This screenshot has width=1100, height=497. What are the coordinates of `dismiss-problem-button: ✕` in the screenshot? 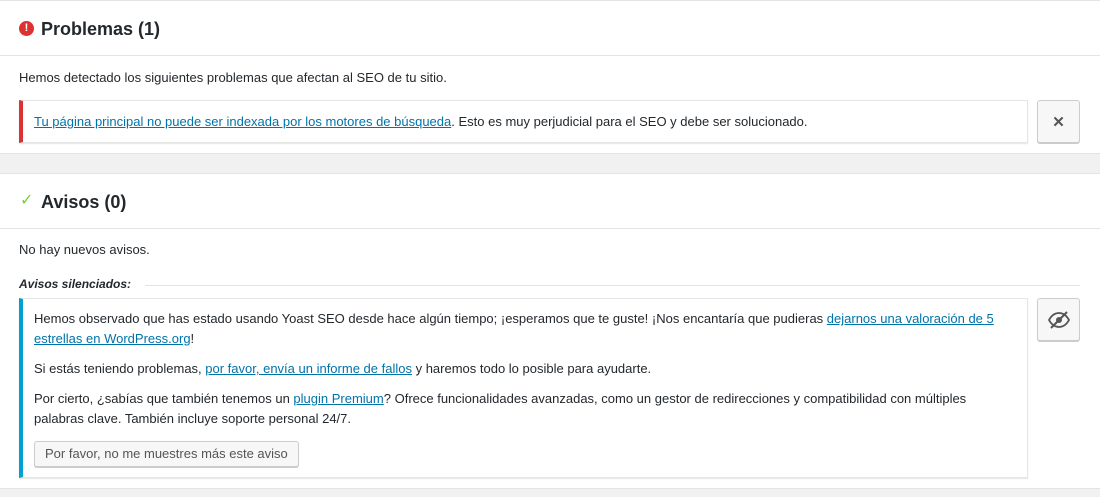 It's located at (1058, 121).